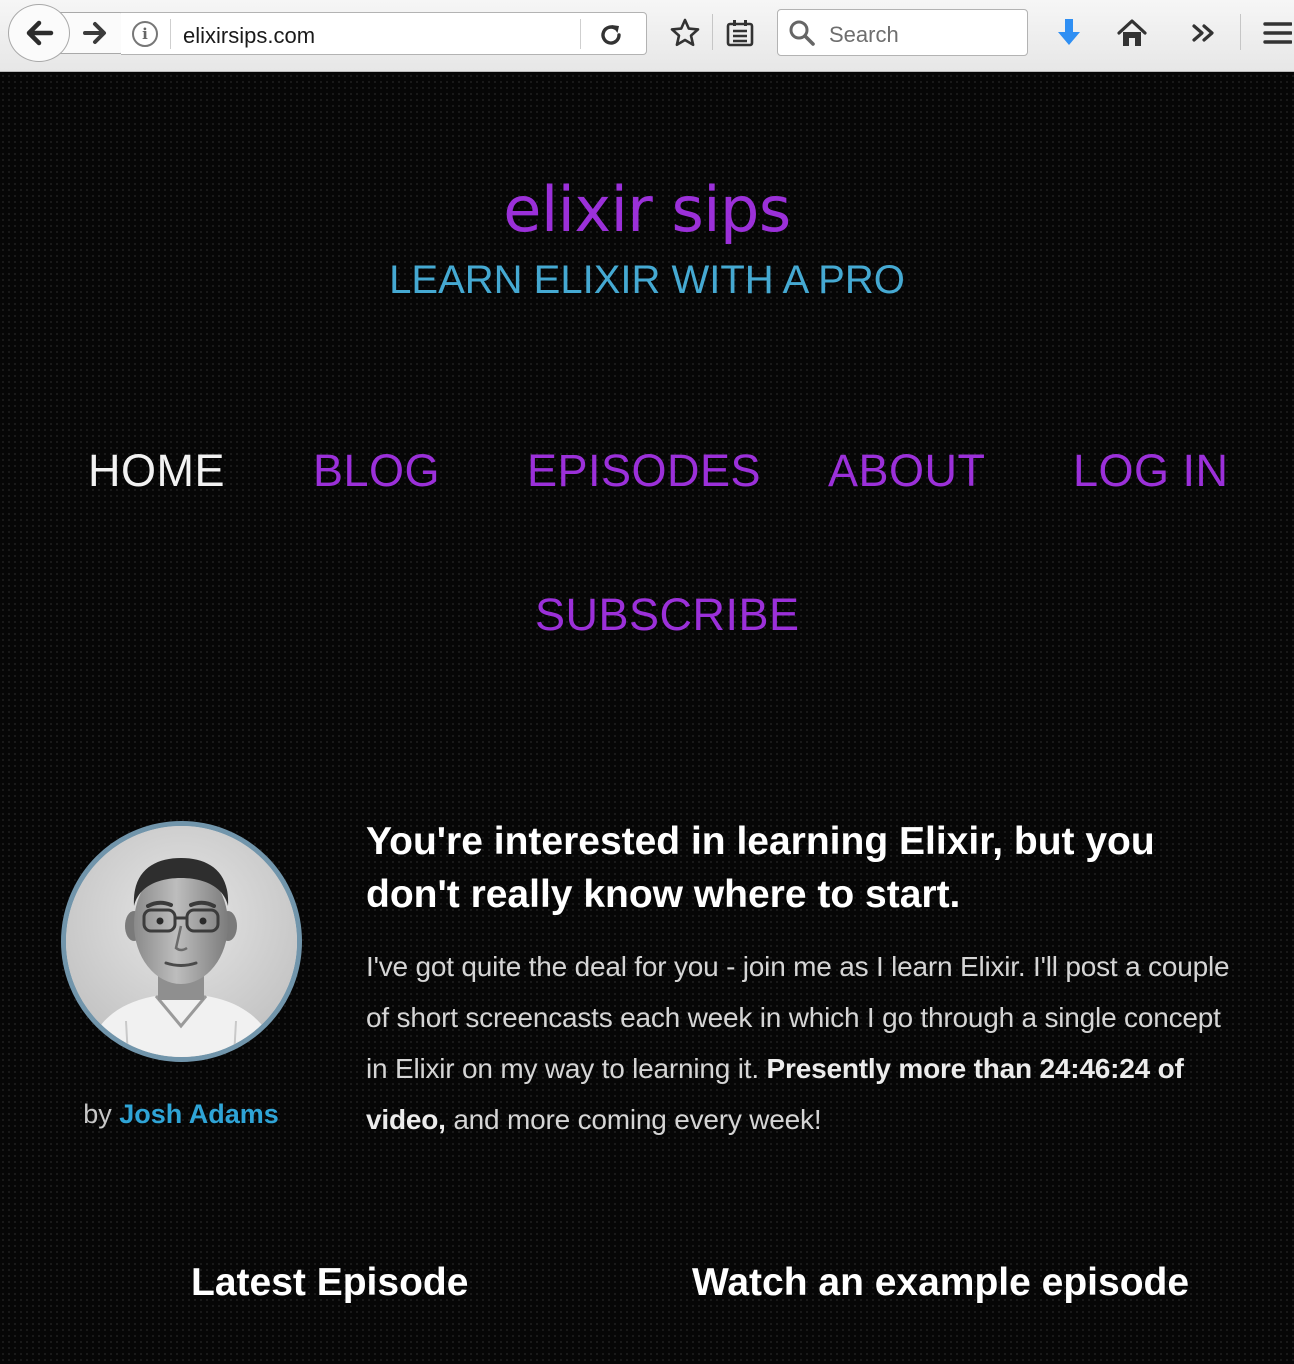  Describe the element at coordinates (249, 36) in the screenshot. I see `url-text: elixirsips.com` at that location.